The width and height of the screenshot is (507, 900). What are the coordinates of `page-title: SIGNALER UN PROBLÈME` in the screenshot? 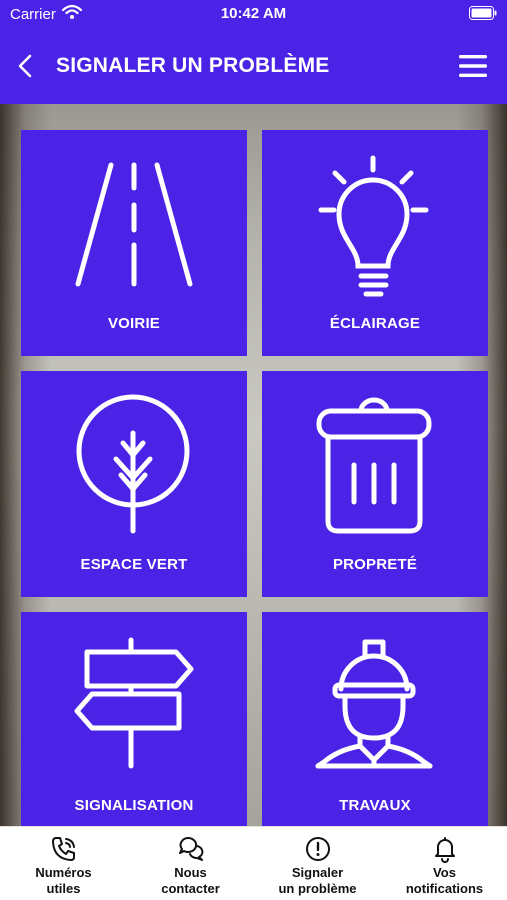 It's located at (193, 65).